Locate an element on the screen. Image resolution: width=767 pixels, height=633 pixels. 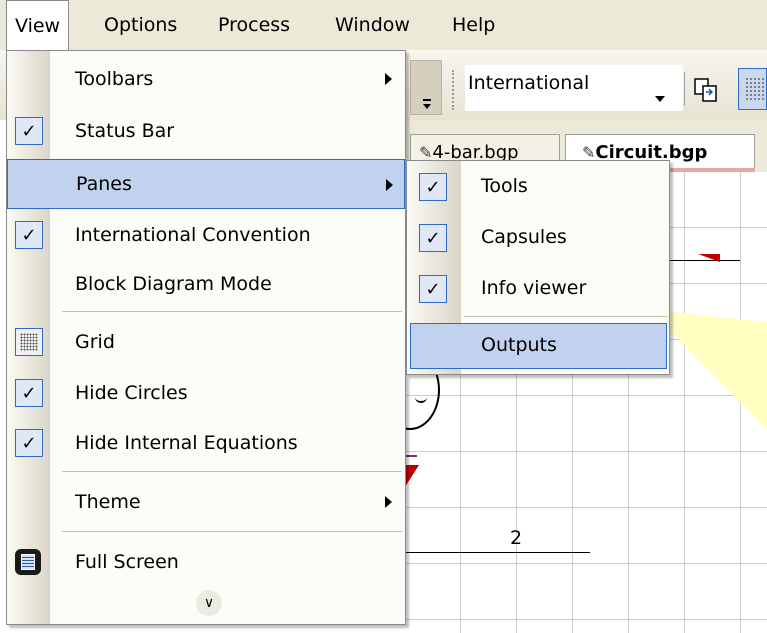
menu-options: Options is located at coordinates (140, 25).